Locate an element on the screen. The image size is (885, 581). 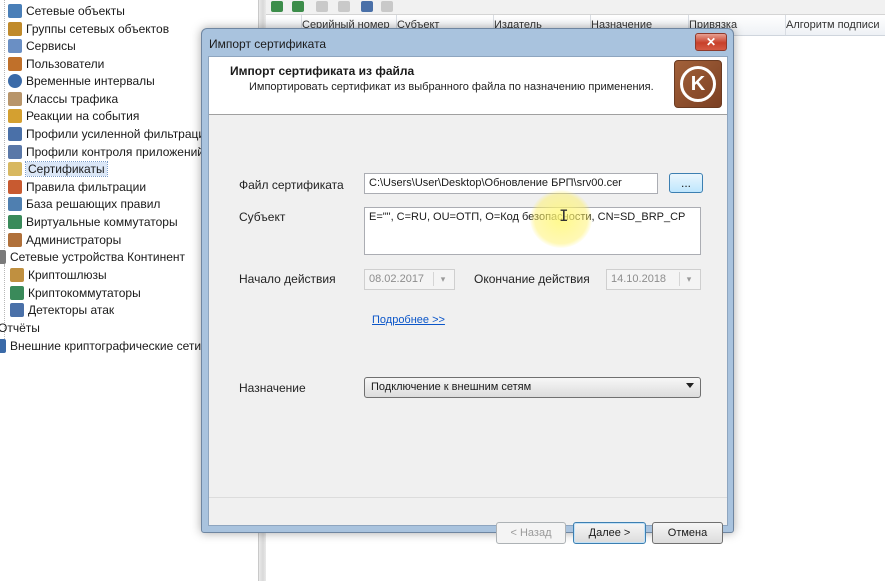
end-date-label: Окончание действия is located at coordinates (532, 279).